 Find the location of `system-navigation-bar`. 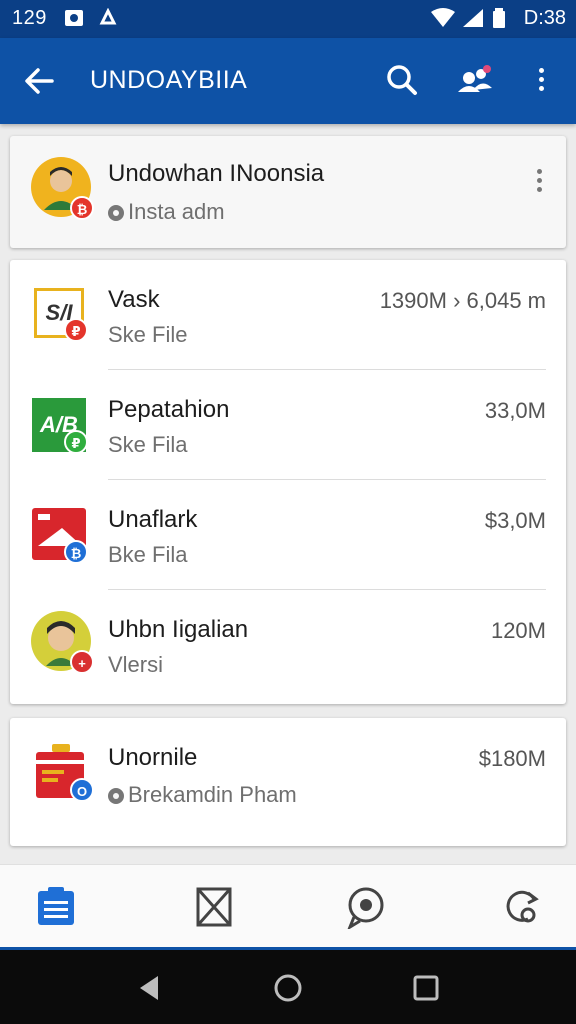

system-navigation-bar is located at coordinates (288, 987).